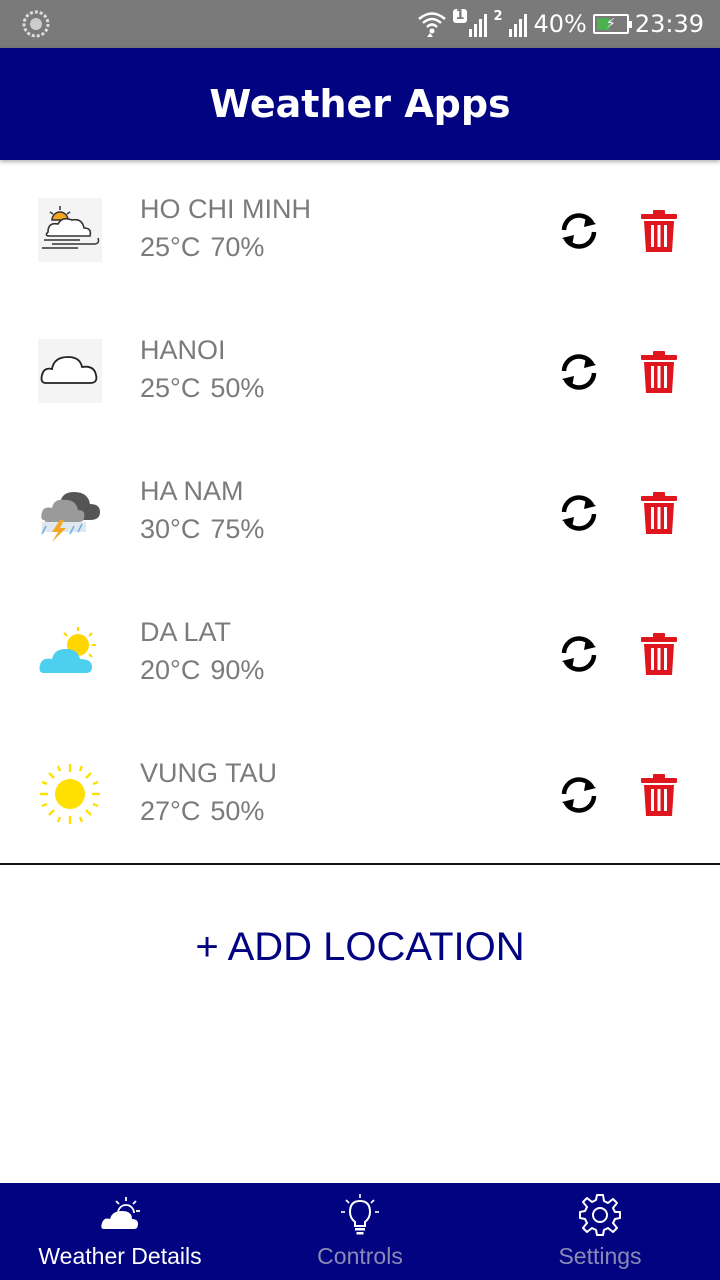  Describe the element at coordinates (120, 1256) in the screenshot. I see `tab-label: Weather Details` at that location.